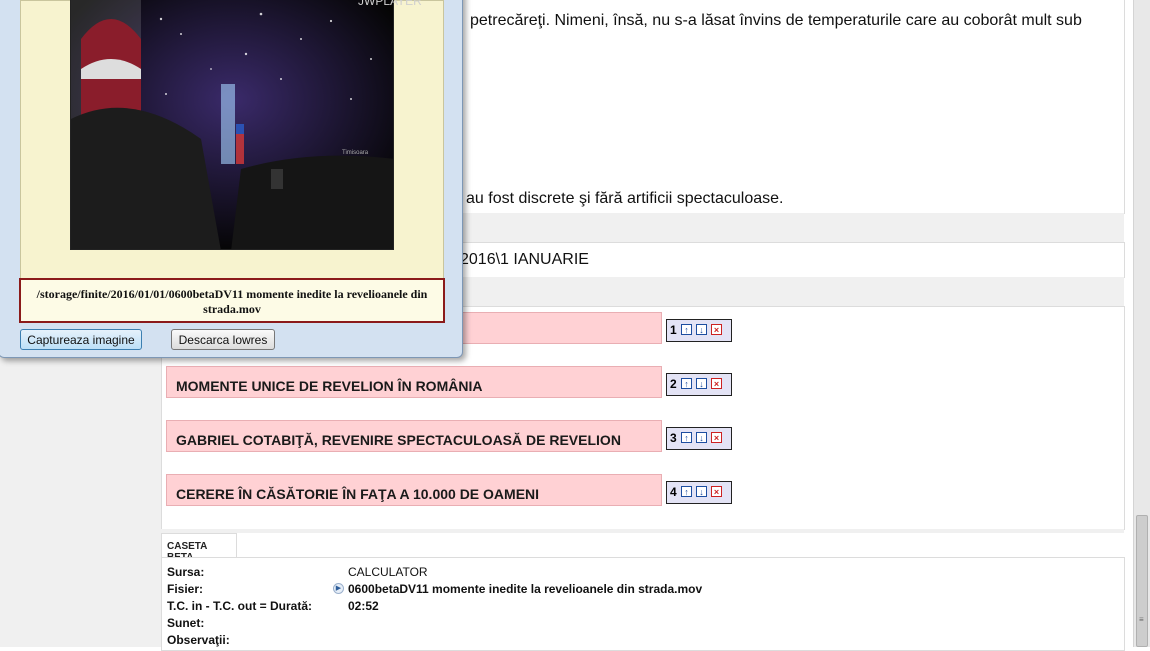 Image resolution: width=1150 pixels, height=651 pixels. What do you see at coordinates (198, 640) in the screenshot?
I see `meta-label: Observaţii:` at bounding box center [198, 640].